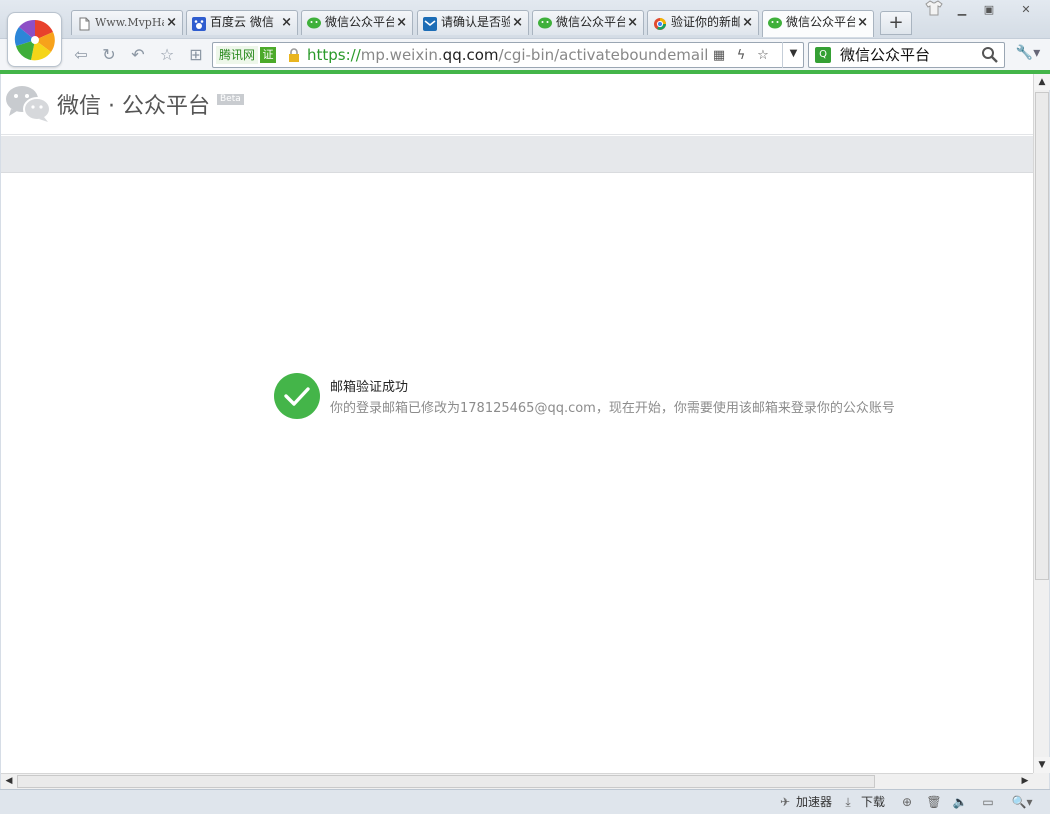  Describe the element at coordinates (848, 802) in the screenshot. I see `download-icon: ⤓` at that location.